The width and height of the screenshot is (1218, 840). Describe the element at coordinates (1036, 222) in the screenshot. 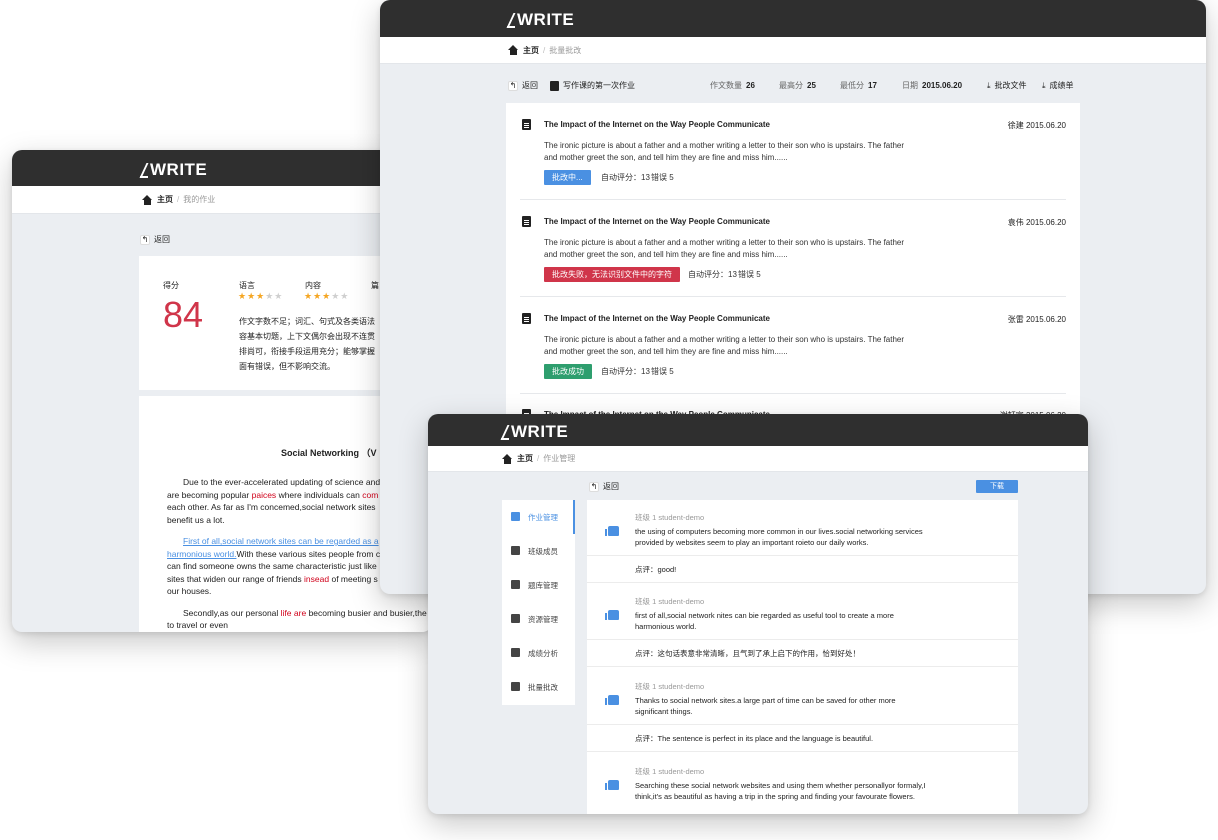

I see `submission-author-date: 袁伟 2015.06.20` at that location.